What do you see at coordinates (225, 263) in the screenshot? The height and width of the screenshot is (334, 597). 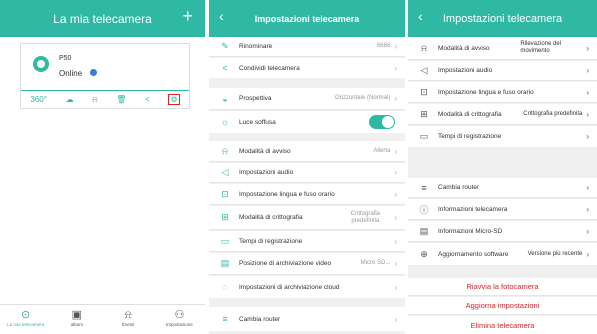 I see `storage-icon: ▤` at bounding box center [225, 263].